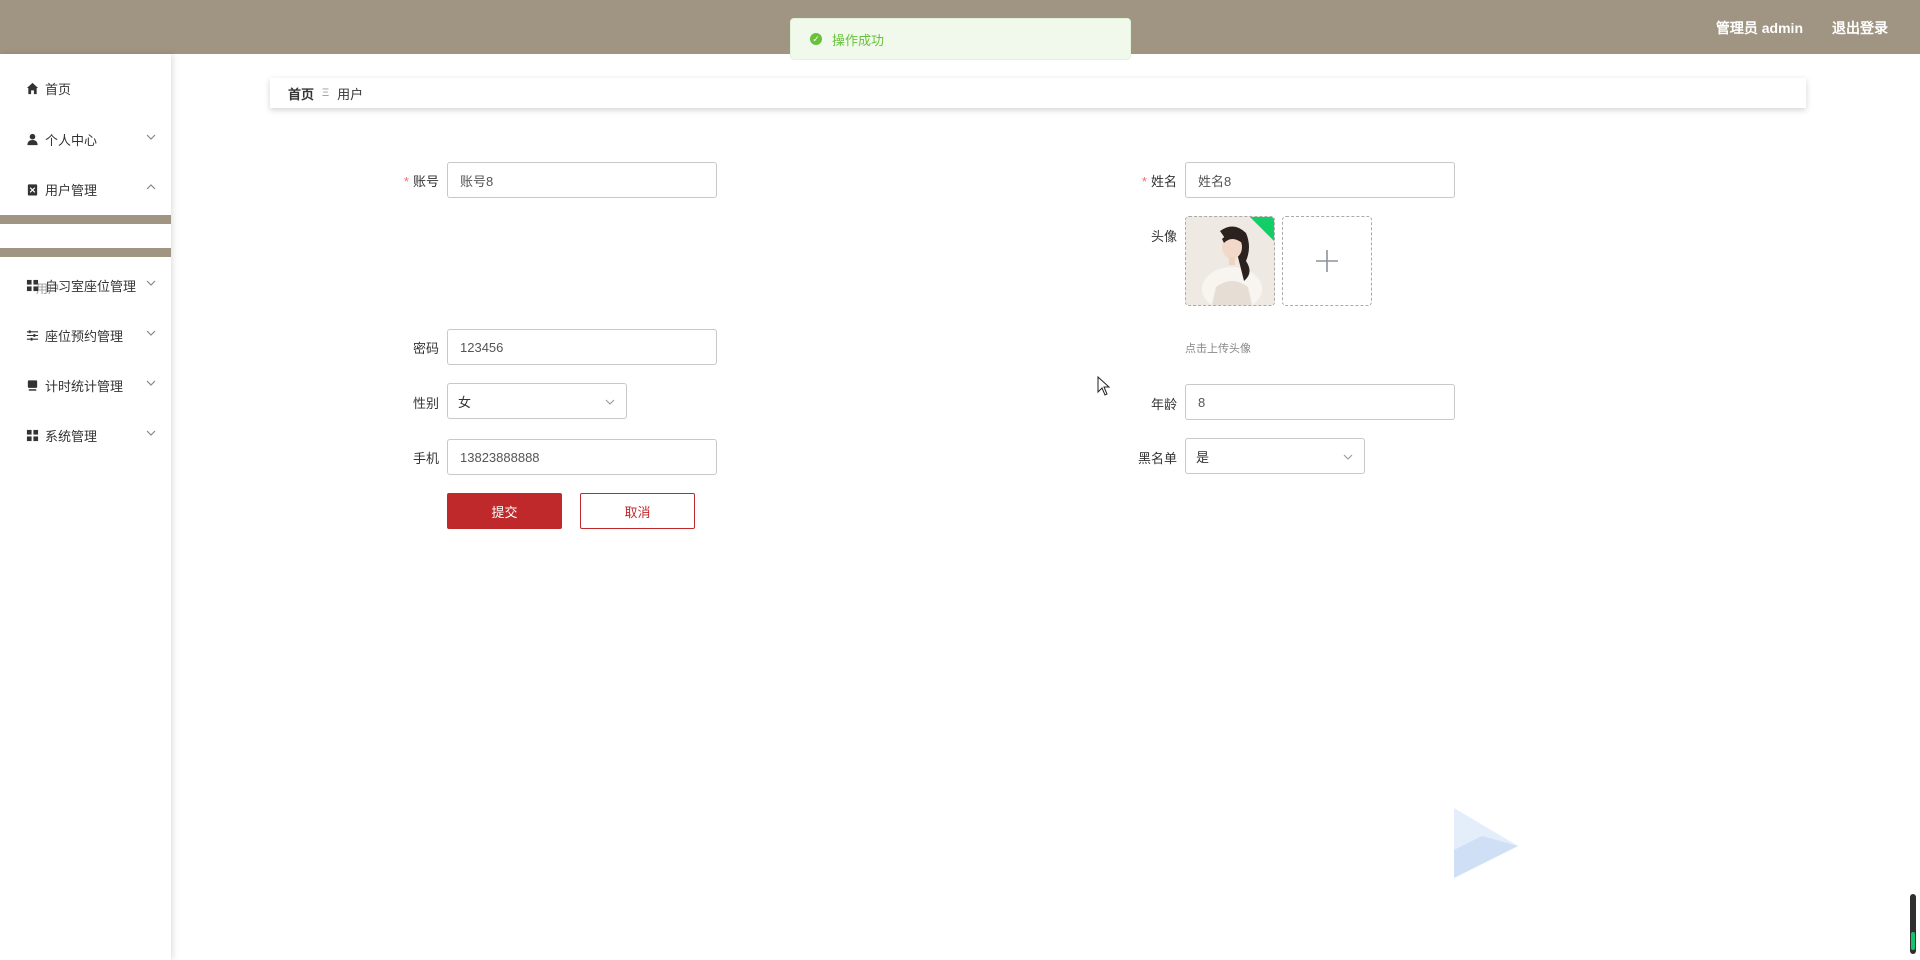 Image resolution: width=1920 pixels, height=960 pixels. What do you see at coordinates (32, 88) in the screenshot?
I see `home-icon` at bounding box center [32, 88].